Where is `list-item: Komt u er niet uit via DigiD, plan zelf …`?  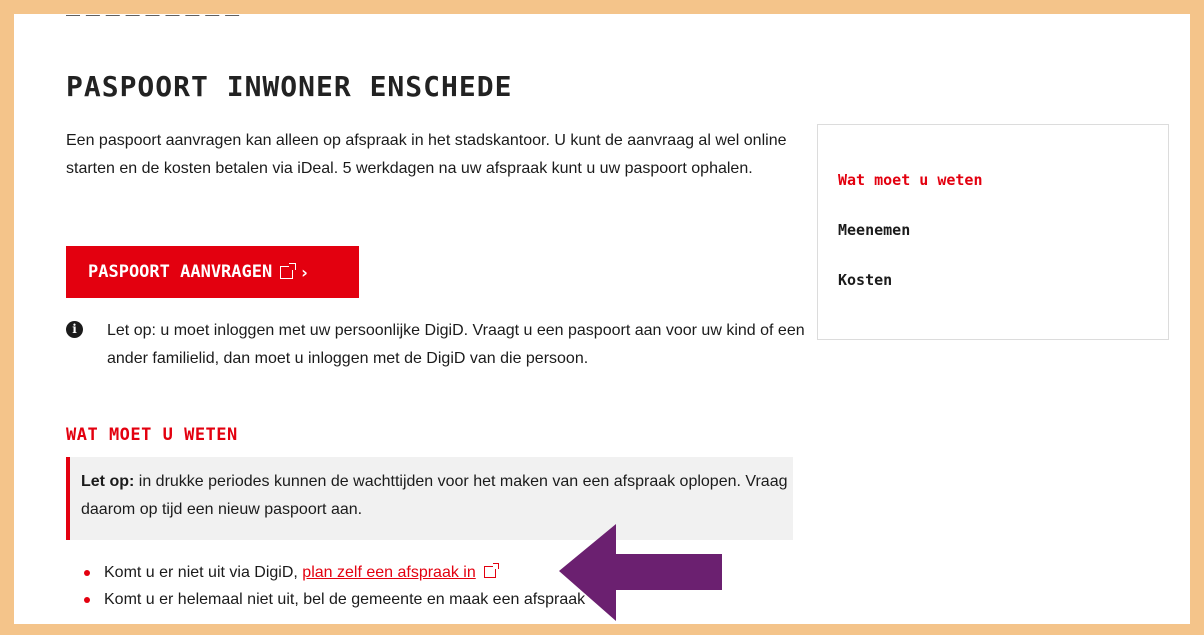
list-item: Komt u er niet uit via DigiD, plan zelf … is located at coordinates (334, 572).